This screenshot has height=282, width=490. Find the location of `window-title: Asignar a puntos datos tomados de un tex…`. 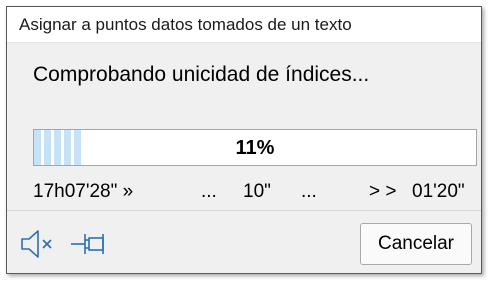

window-title: Asignar a puntos datos tomados de un tex… is located at coordinates (185, 24).